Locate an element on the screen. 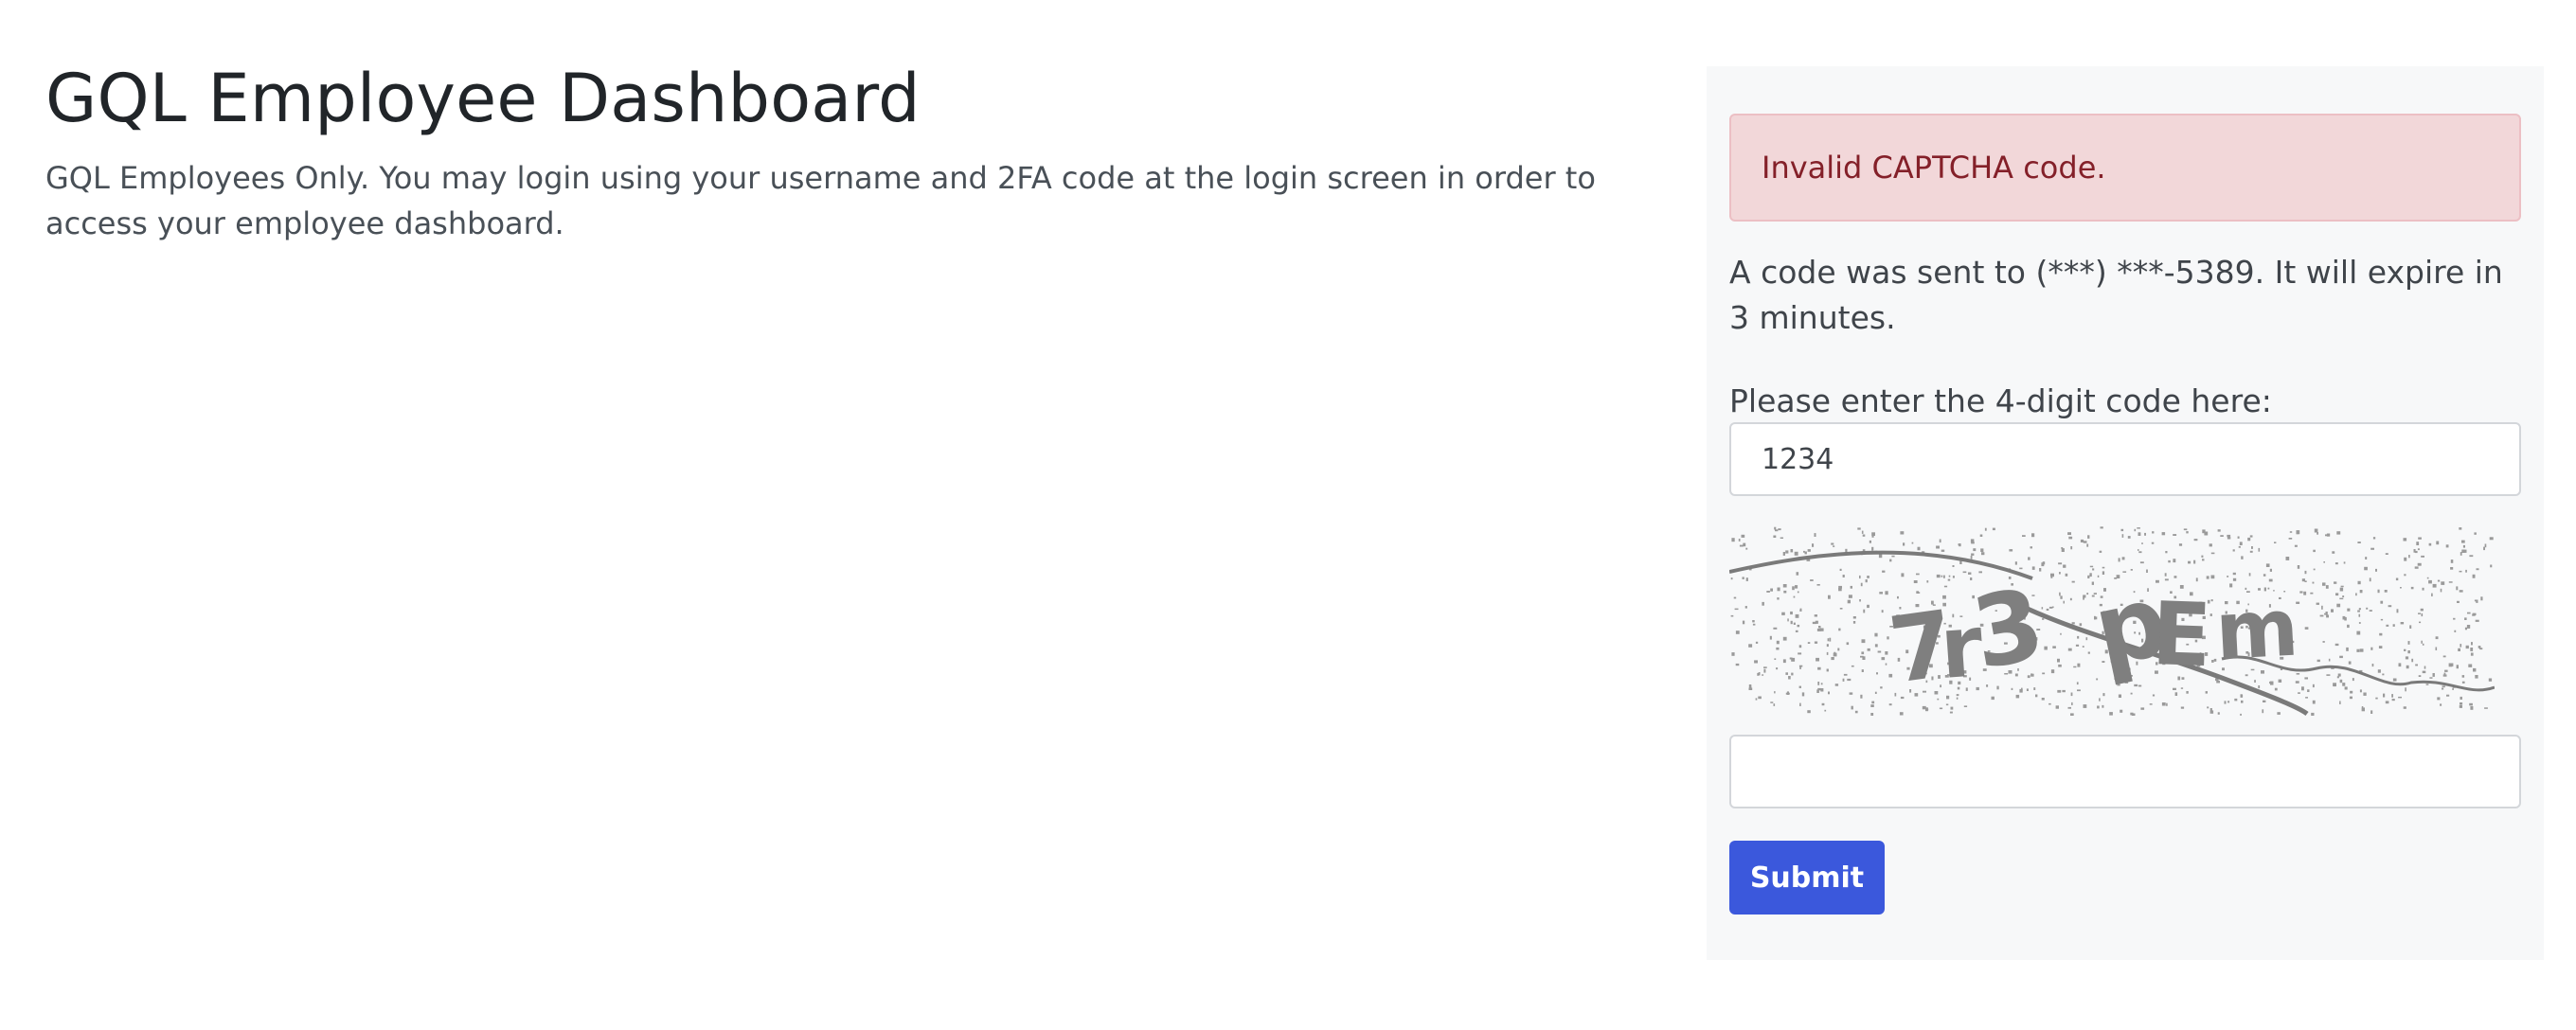  captcha-input is located at coordinates (2125, 772).